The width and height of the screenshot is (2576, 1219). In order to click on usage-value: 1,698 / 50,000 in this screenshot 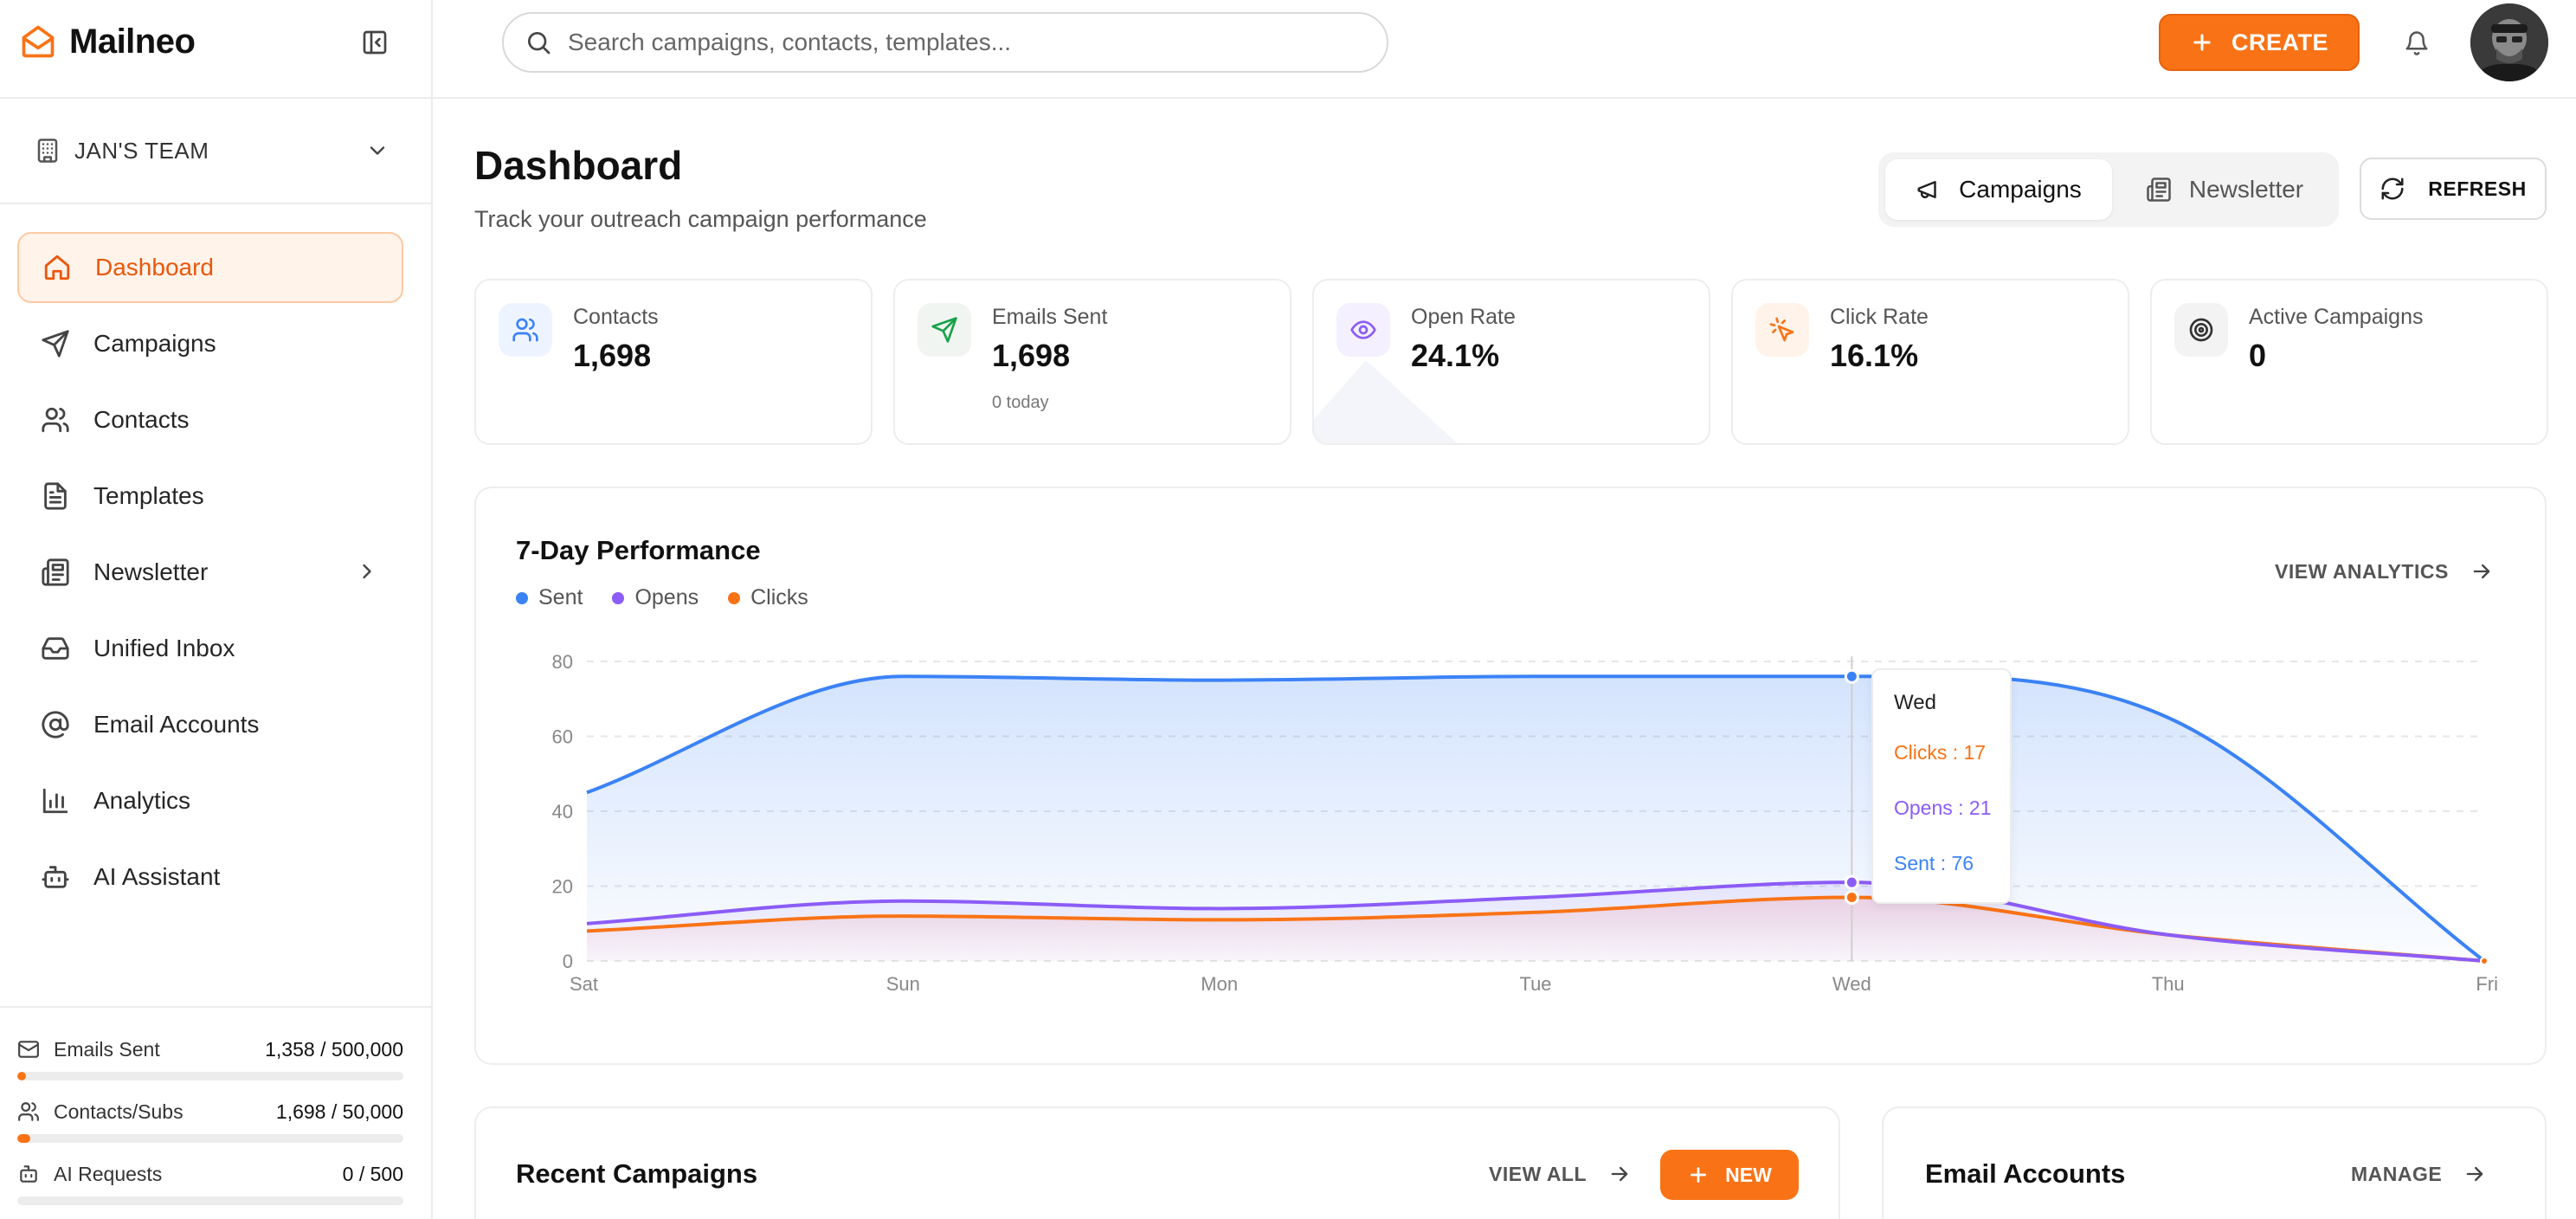, I will do `click(339, 1112)`.